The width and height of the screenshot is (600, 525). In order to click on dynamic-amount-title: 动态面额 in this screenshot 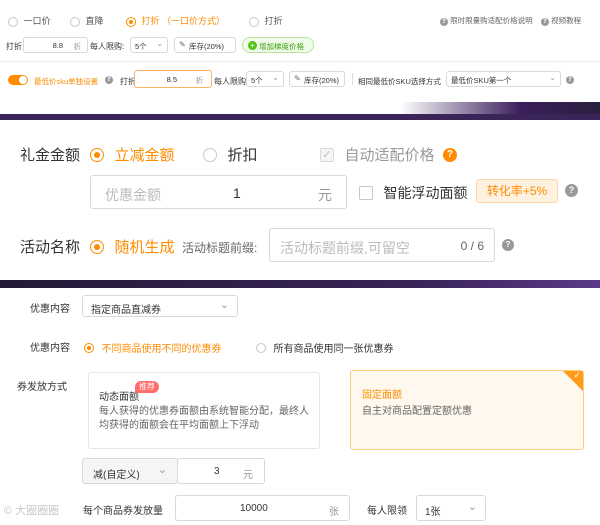, I will do `click(119, 397)`.